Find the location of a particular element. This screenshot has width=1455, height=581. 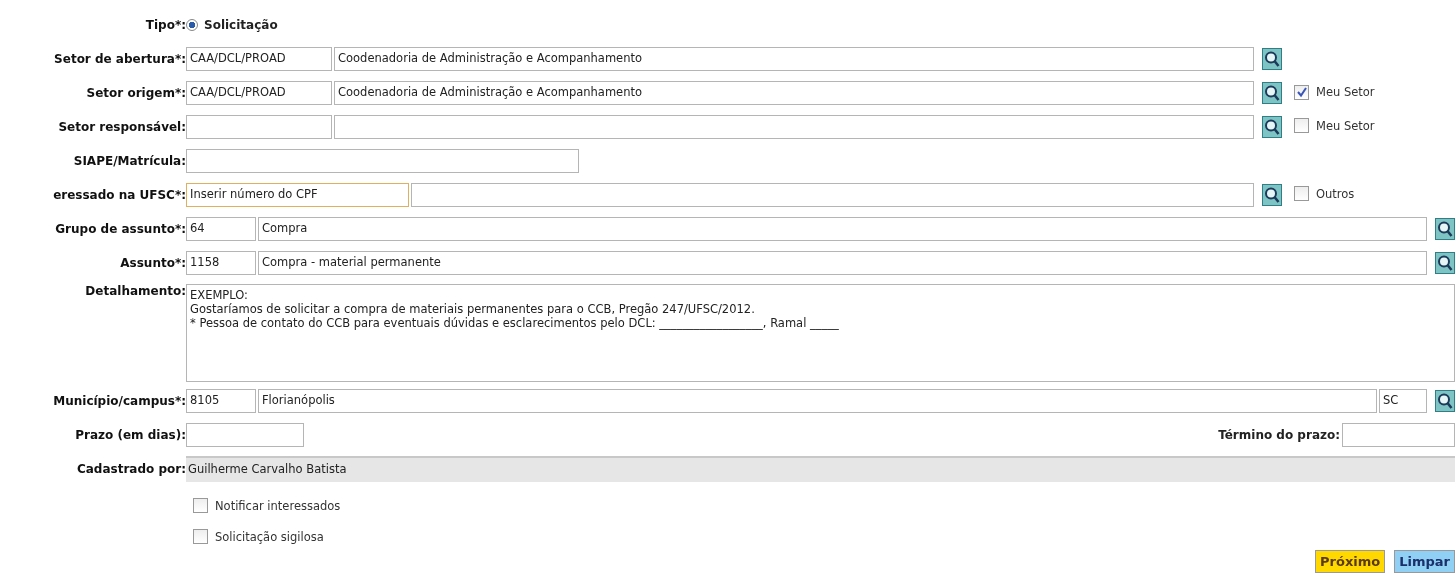

radio-button is located at coordinates (192, 25).